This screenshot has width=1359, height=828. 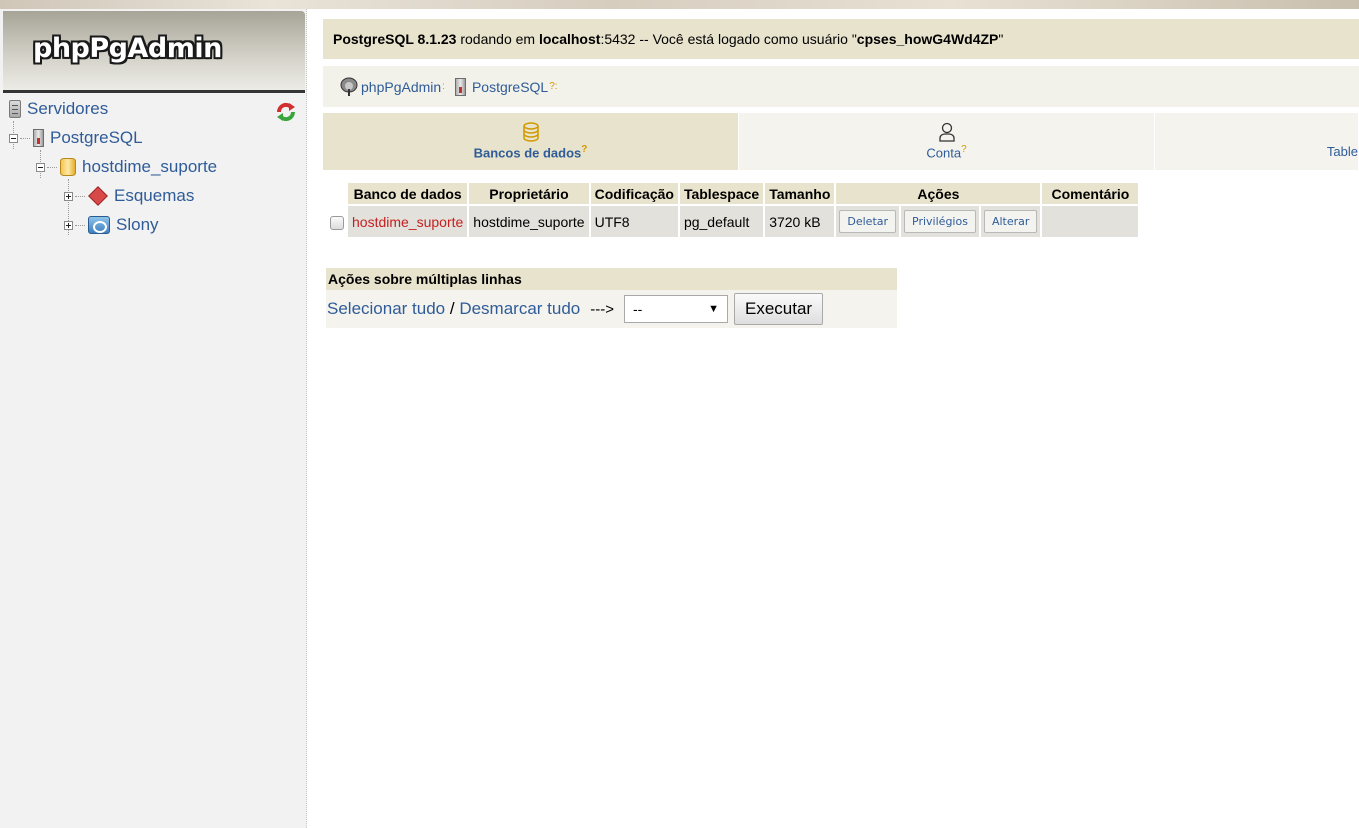 What do you see at coordinates (67, 109) in the screenshot?
I see `tree-label-servers: Servidores` at bounding box center [67, 109].